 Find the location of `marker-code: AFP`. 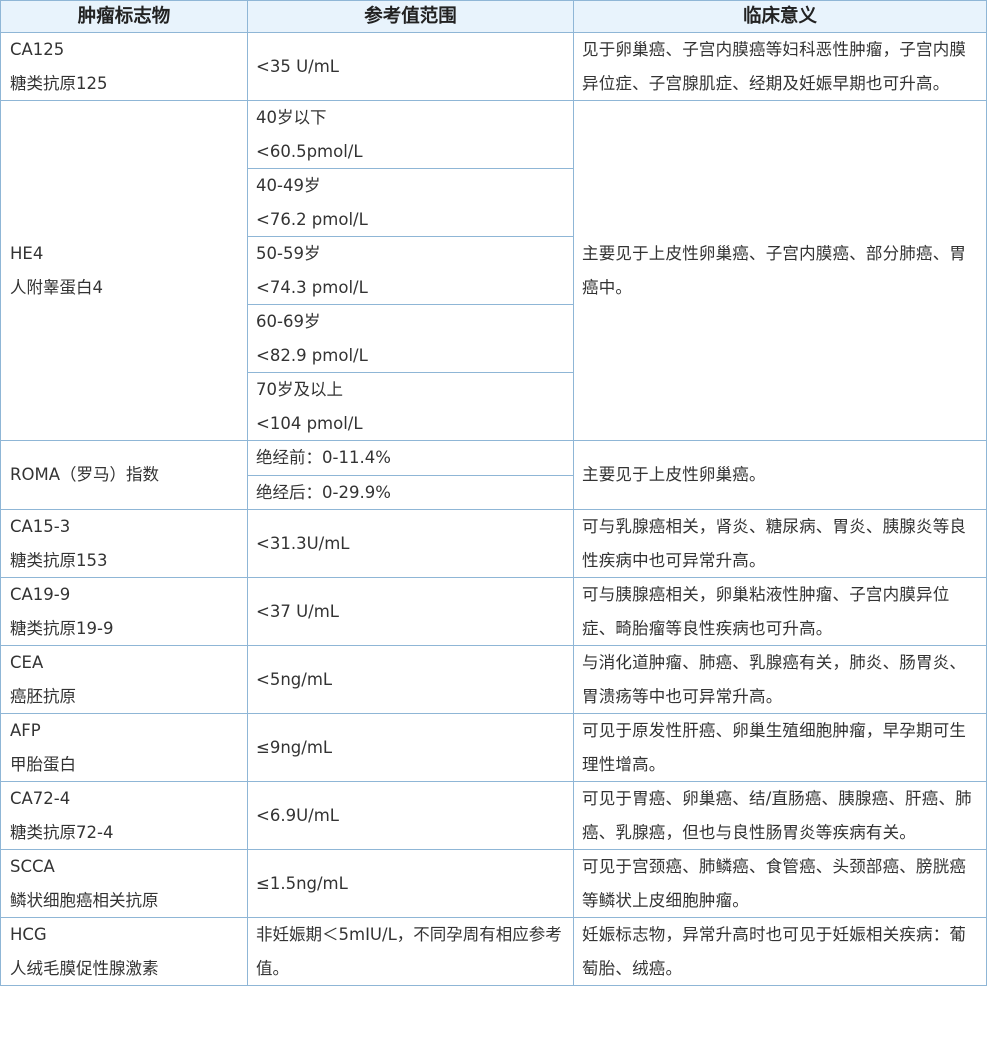

marker-code: AFP is located at coordinates (25, 730).